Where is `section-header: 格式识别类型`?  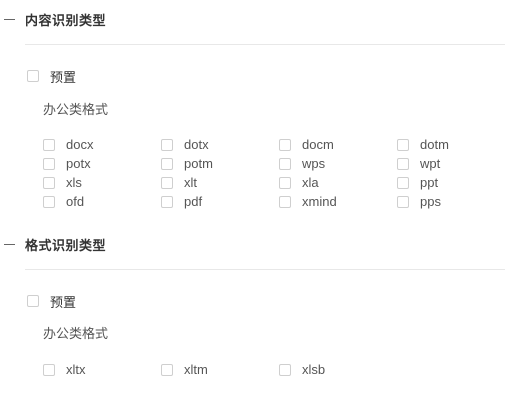 section-header: 格式识别类型 is located at coordinates (53, 244).